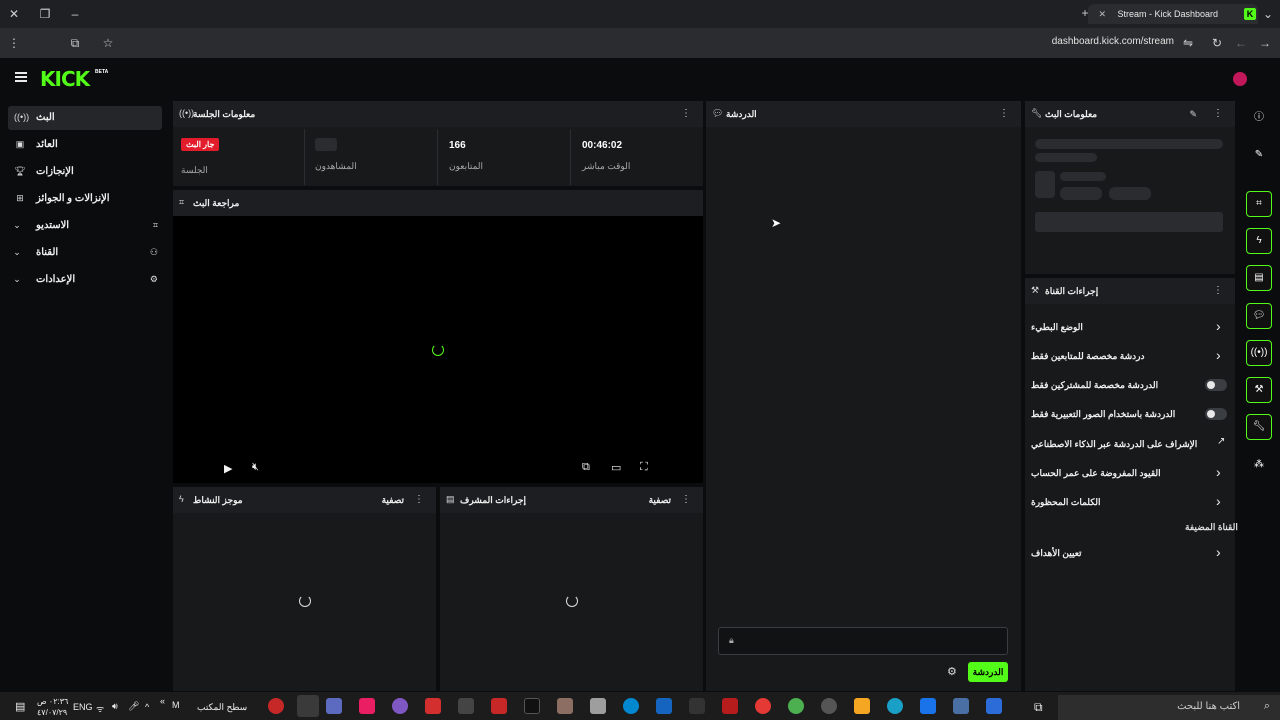 This screenshot has height=720, width=1280. Describe the element at coordinates (1102, 14) in the screenshot. I see `tab-close-icon: ✕` at that location.